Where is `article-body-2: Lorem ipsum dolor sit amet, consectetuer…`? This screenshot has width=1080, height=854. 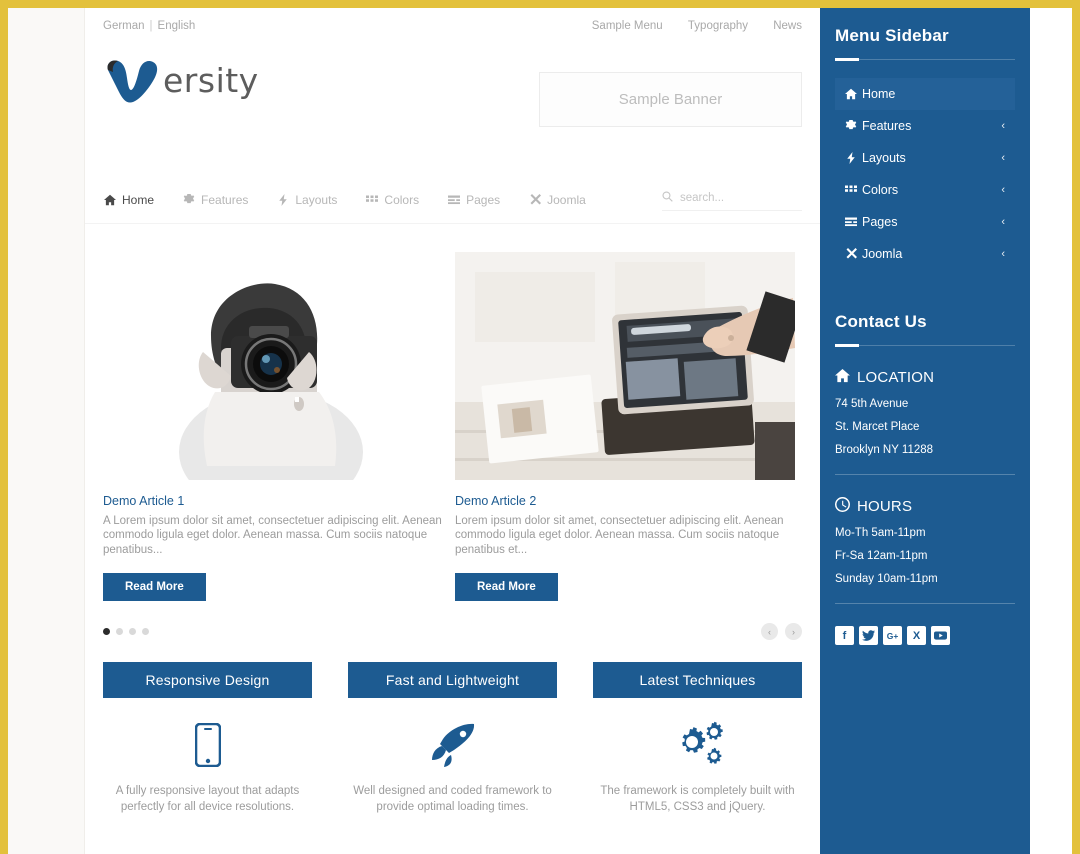
article-body-2: Lorem ipsum dolor sit amet, consectetuer… is located at coordinates (619, 535).